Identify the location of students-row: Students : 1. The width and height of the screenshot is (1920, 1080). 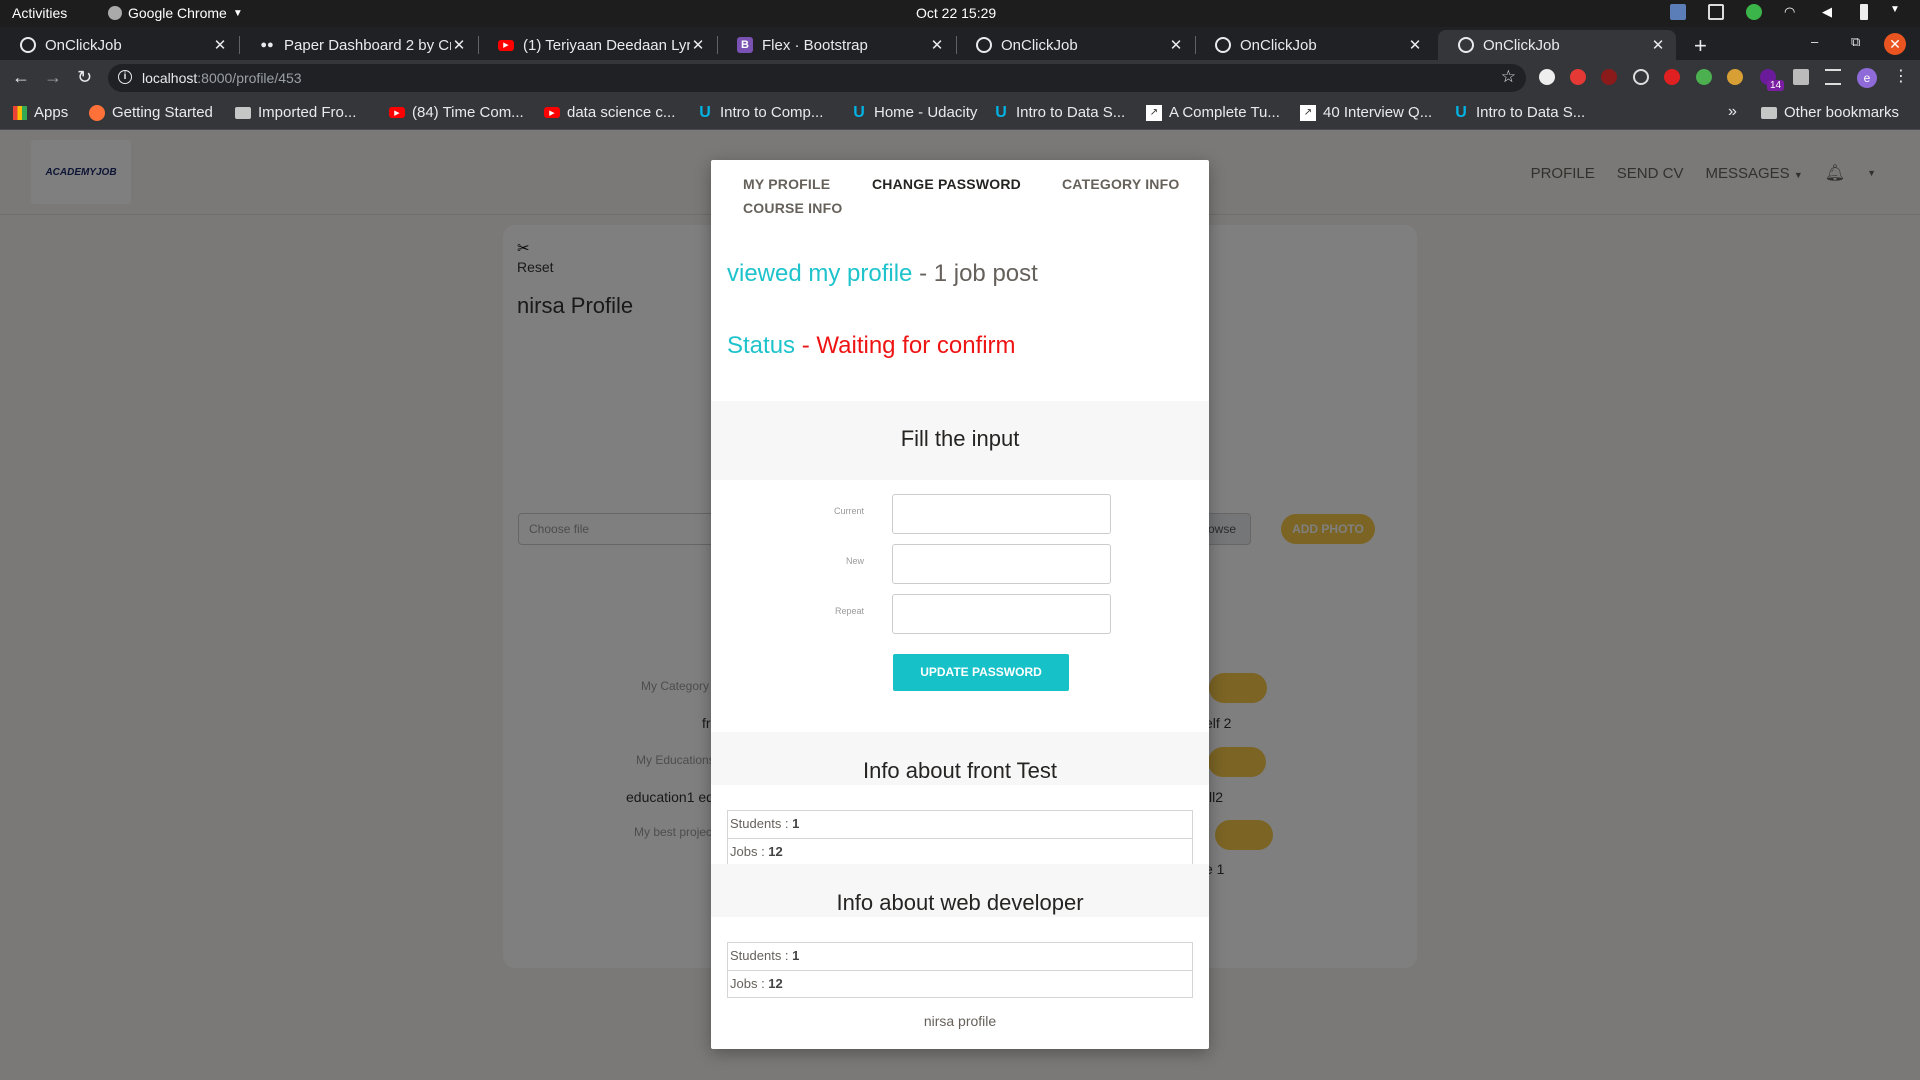
(765, 955).